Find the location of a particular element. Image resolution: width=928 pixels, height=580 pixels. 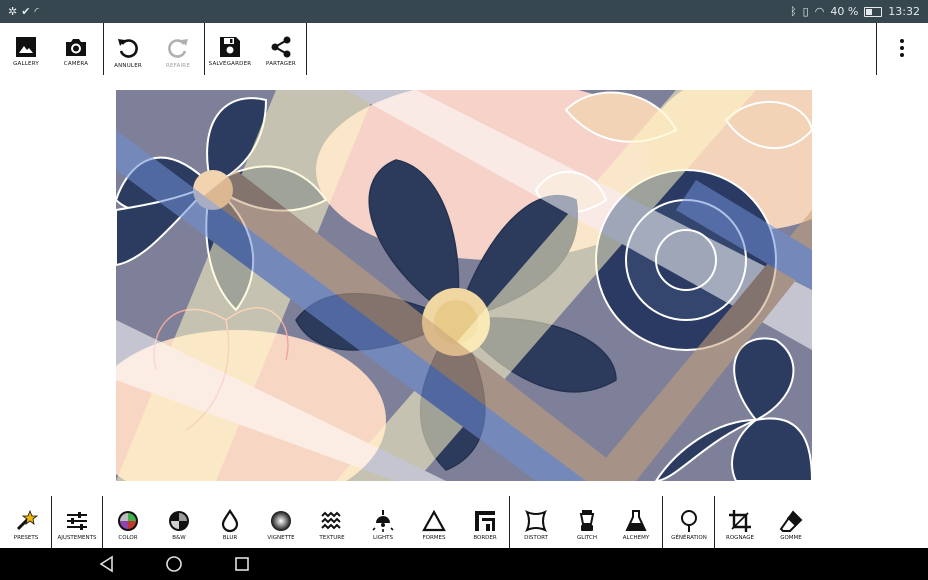

tool-glitch: GLITCH is located at coordinates (587, 522).